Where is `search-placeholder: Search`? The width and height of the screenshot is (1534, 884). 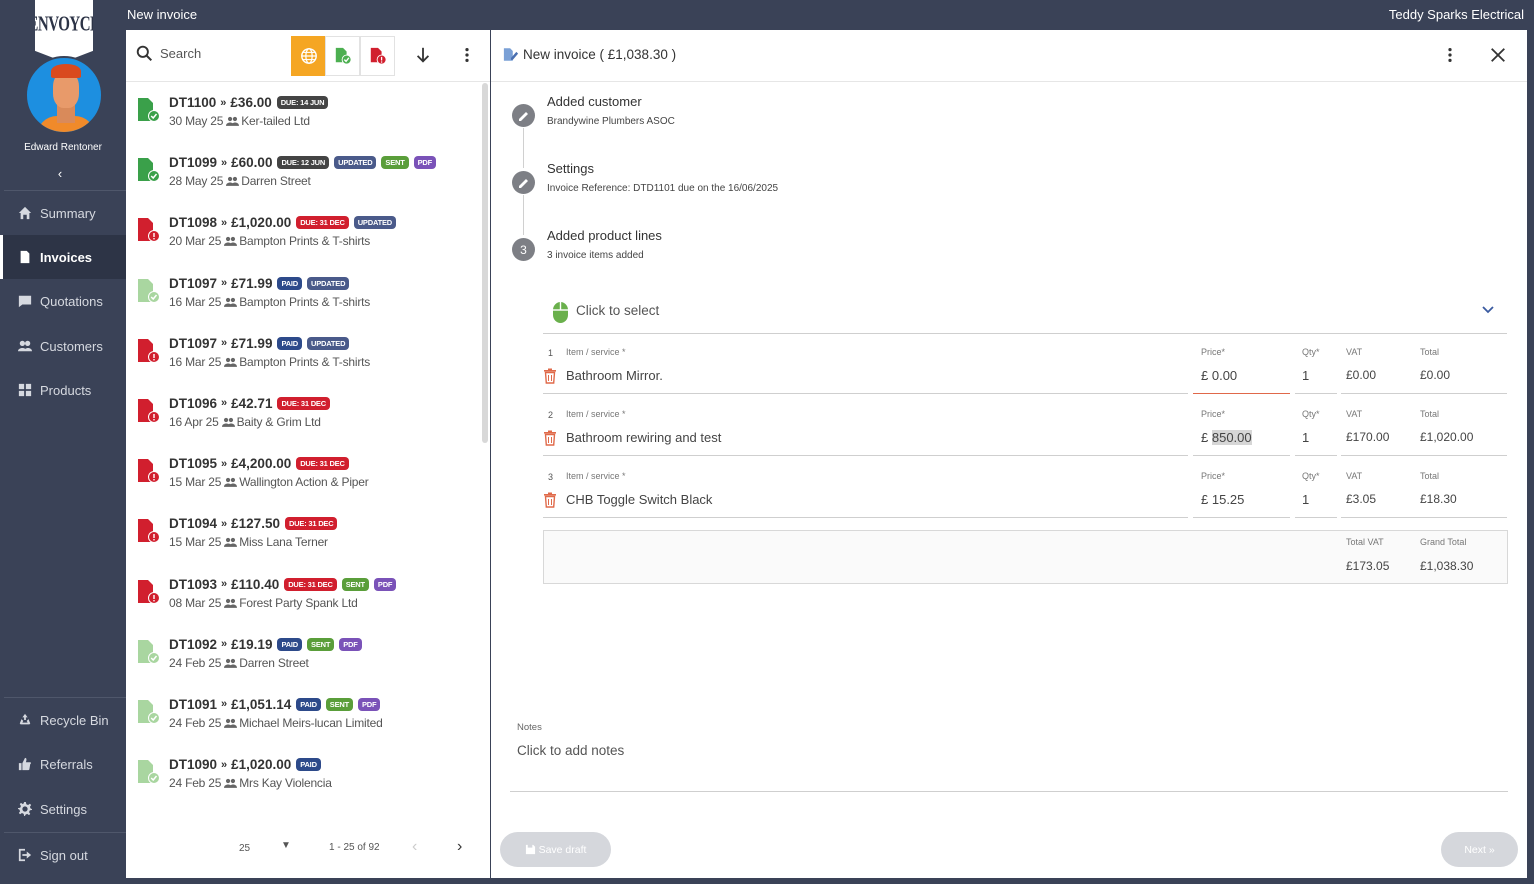
search-placeholder: Search is located at coordinates (181, 53).